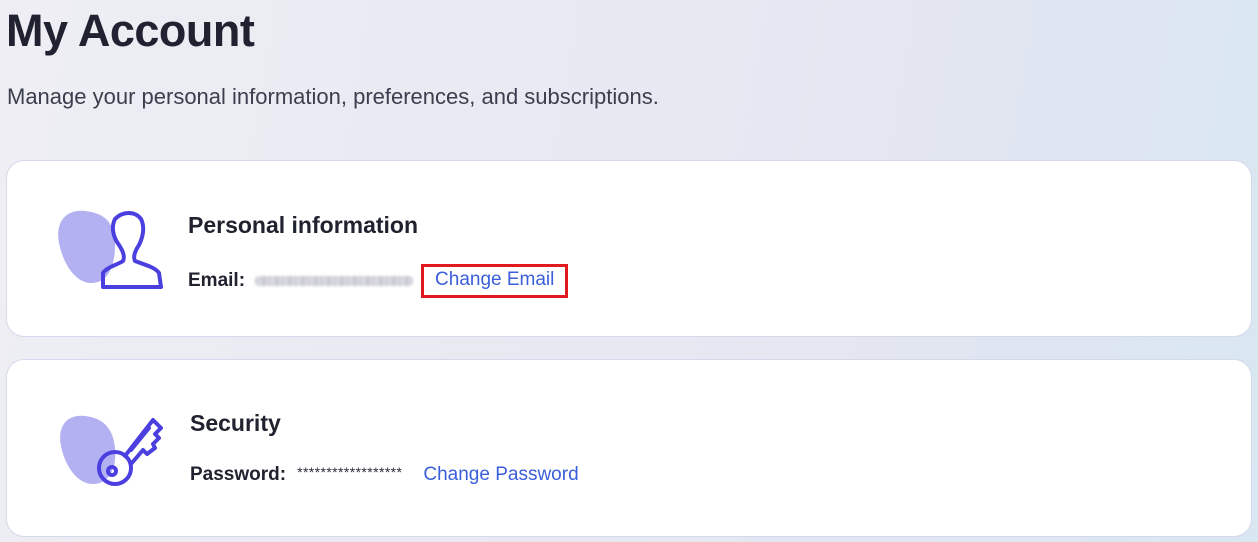 The height and width of the screenshot is (542, 1258). Describe the element at coordinates (500, 475) in the screenshot. I see `change-password-link: Change Password` at that location.